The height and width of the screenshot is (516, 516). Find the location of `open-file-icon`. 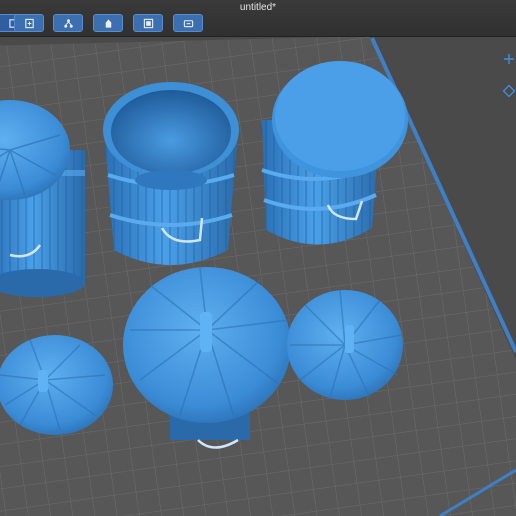

open-file-icon is located at coordinates (29, 23).